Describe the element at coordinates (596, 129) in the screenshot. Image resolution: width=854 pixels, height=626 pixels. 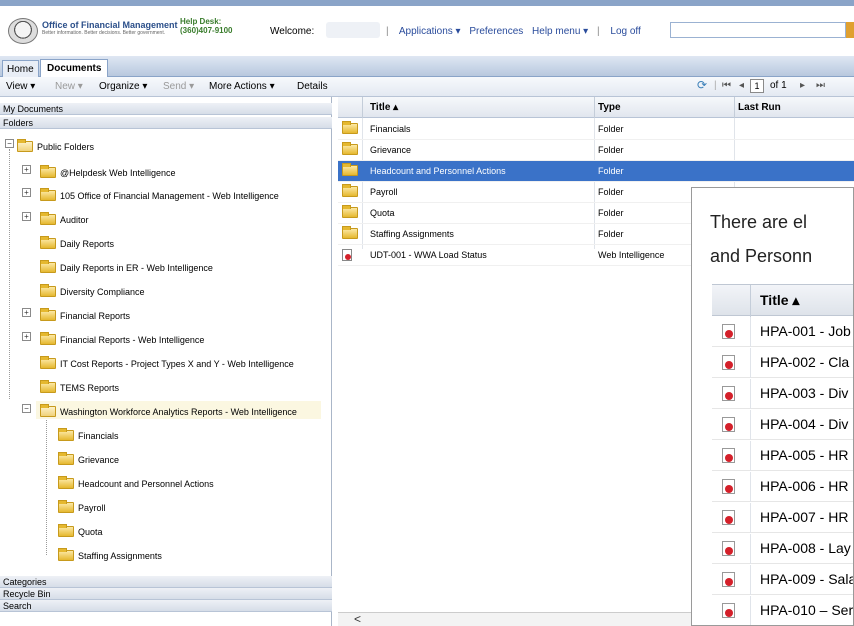
I see `table-row: Financials Folder` at that location.